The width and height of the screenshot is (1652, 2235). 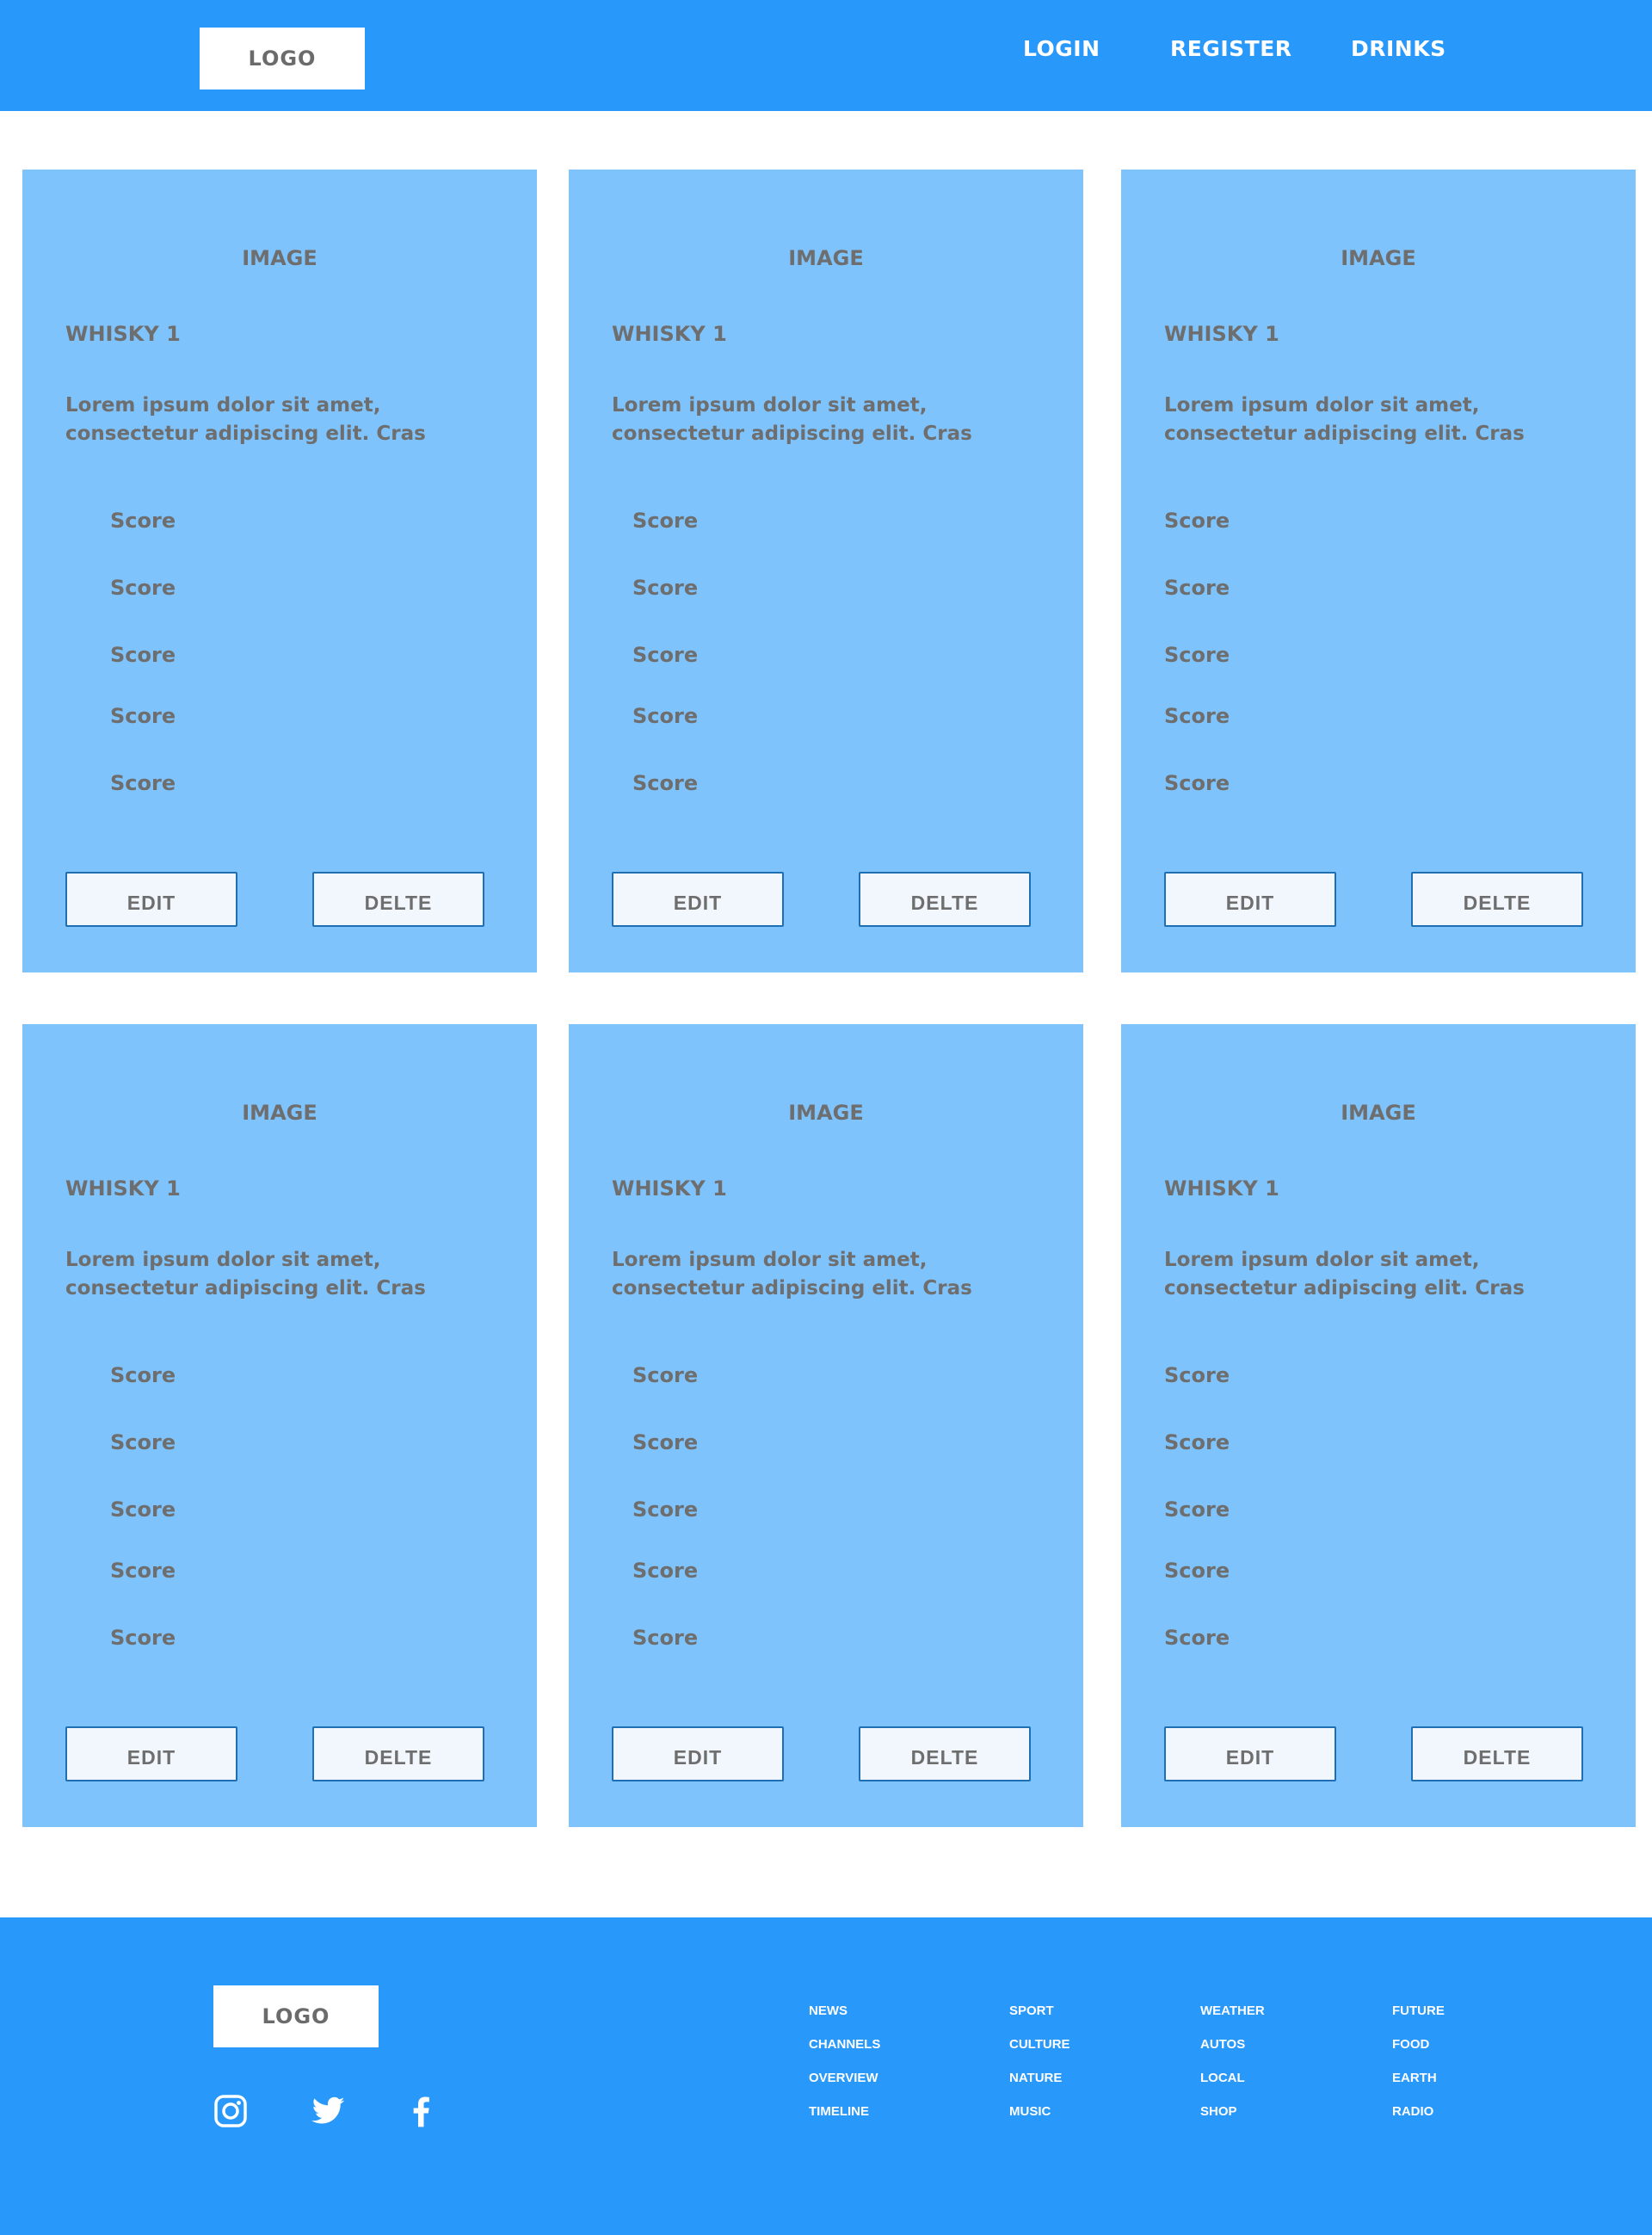 I want to click on footer-link-future: FUTURE, so click(x=1418, y=2011).